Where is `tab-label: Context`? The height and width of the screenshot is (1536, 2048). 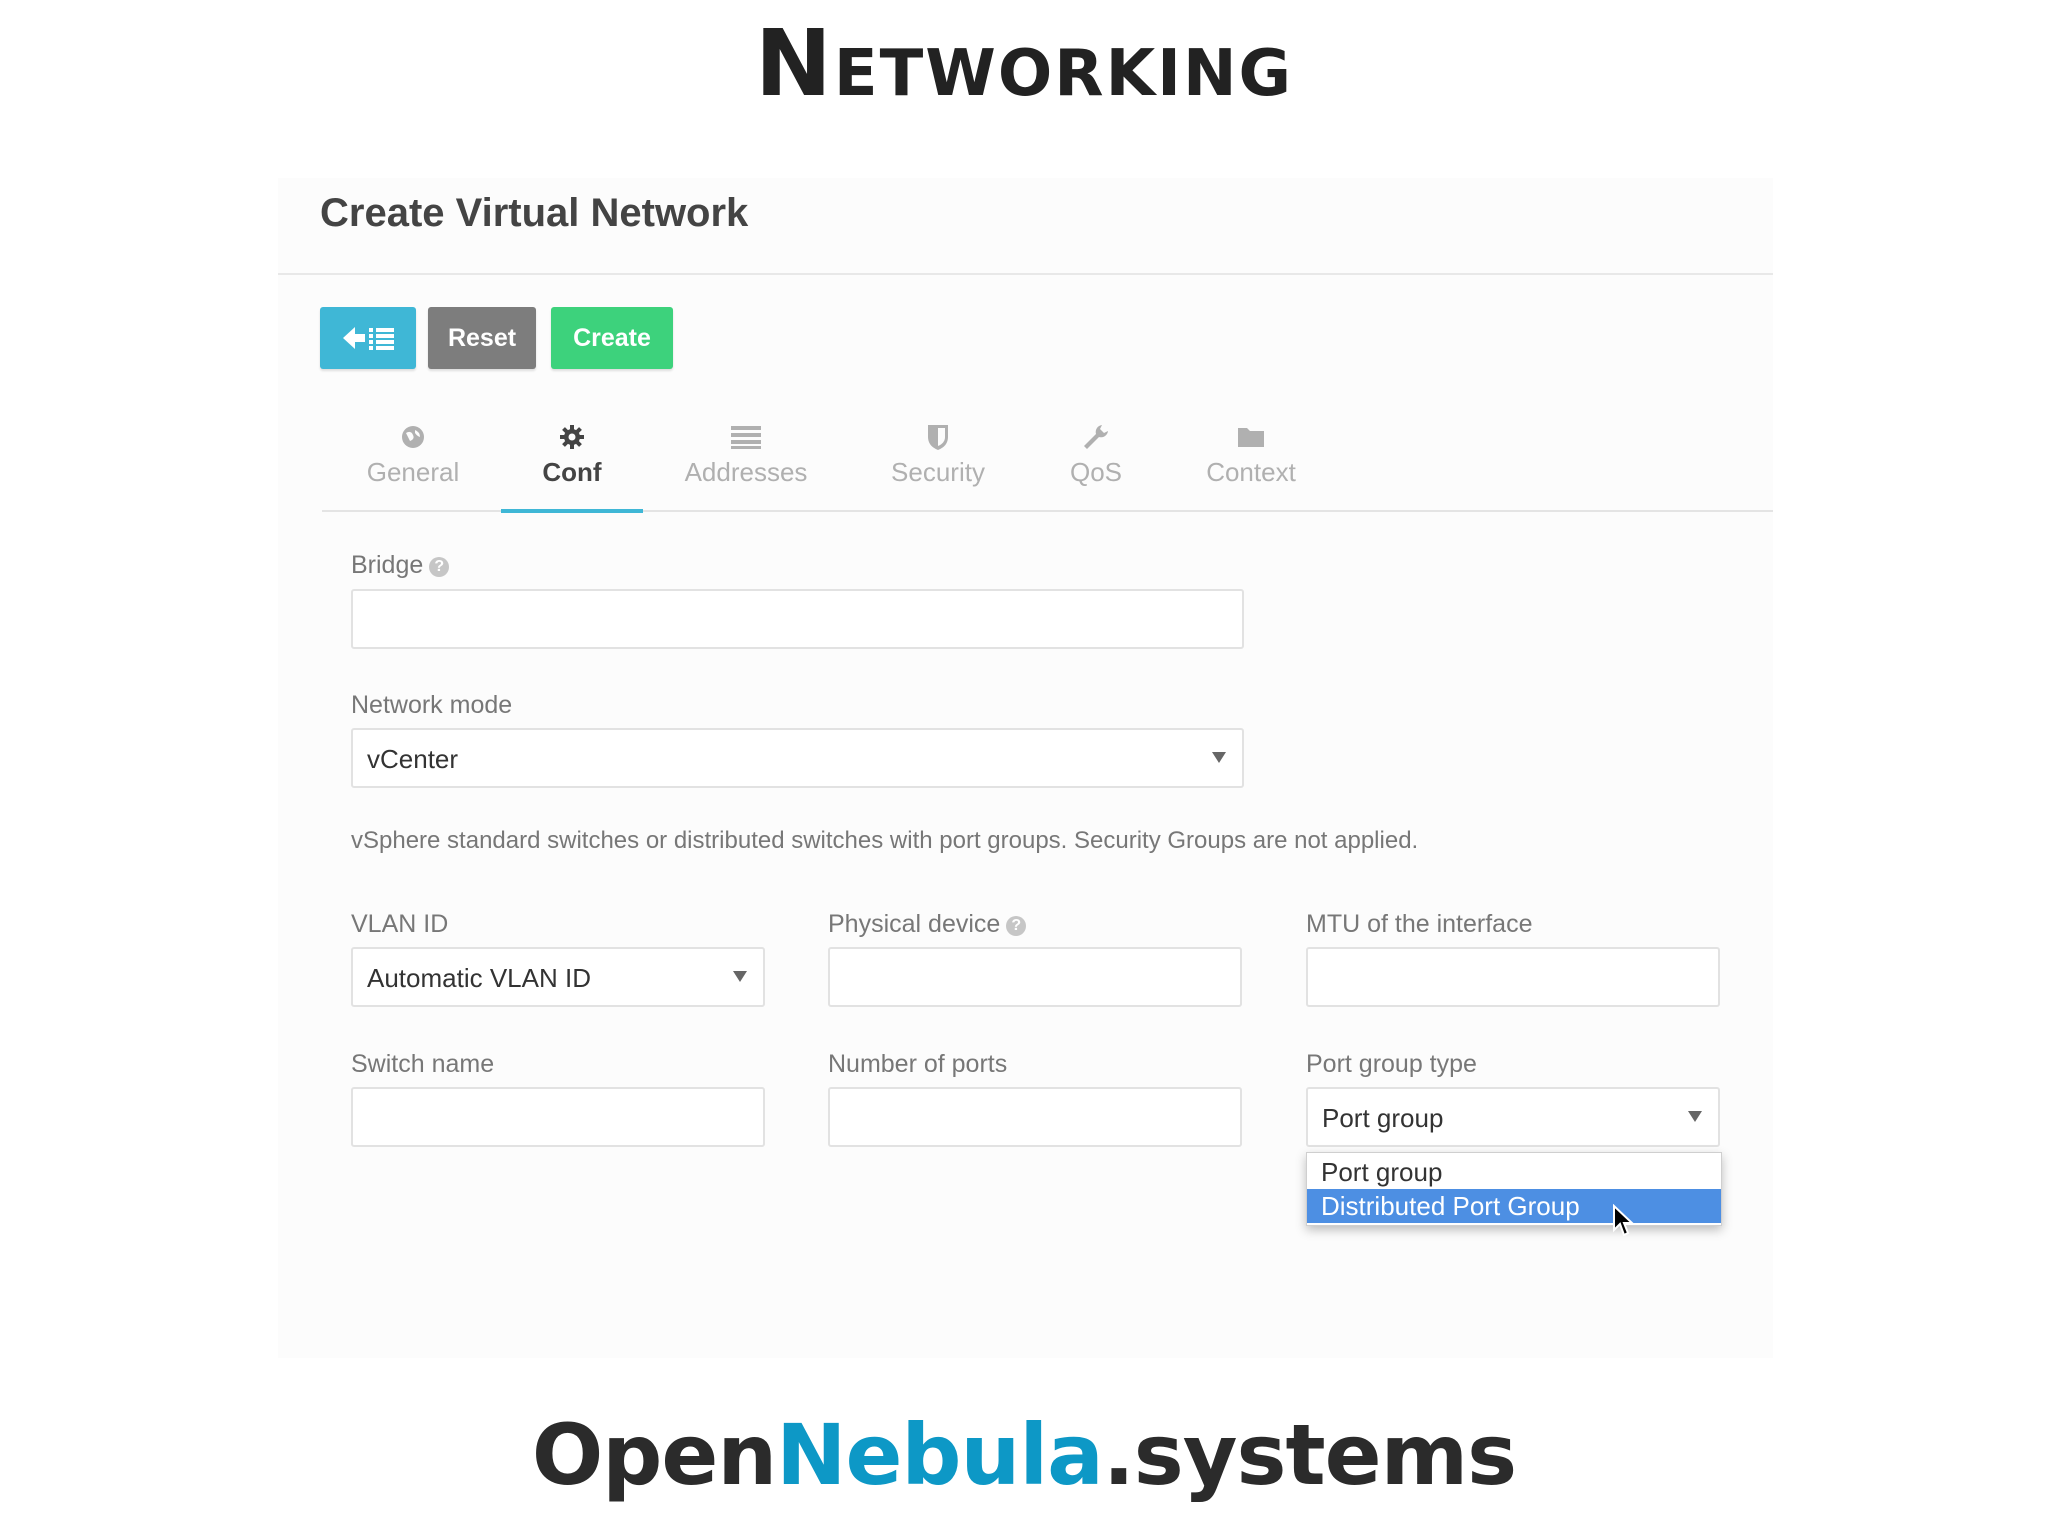 tab-label: Context is located at coordinates (1251, 472).